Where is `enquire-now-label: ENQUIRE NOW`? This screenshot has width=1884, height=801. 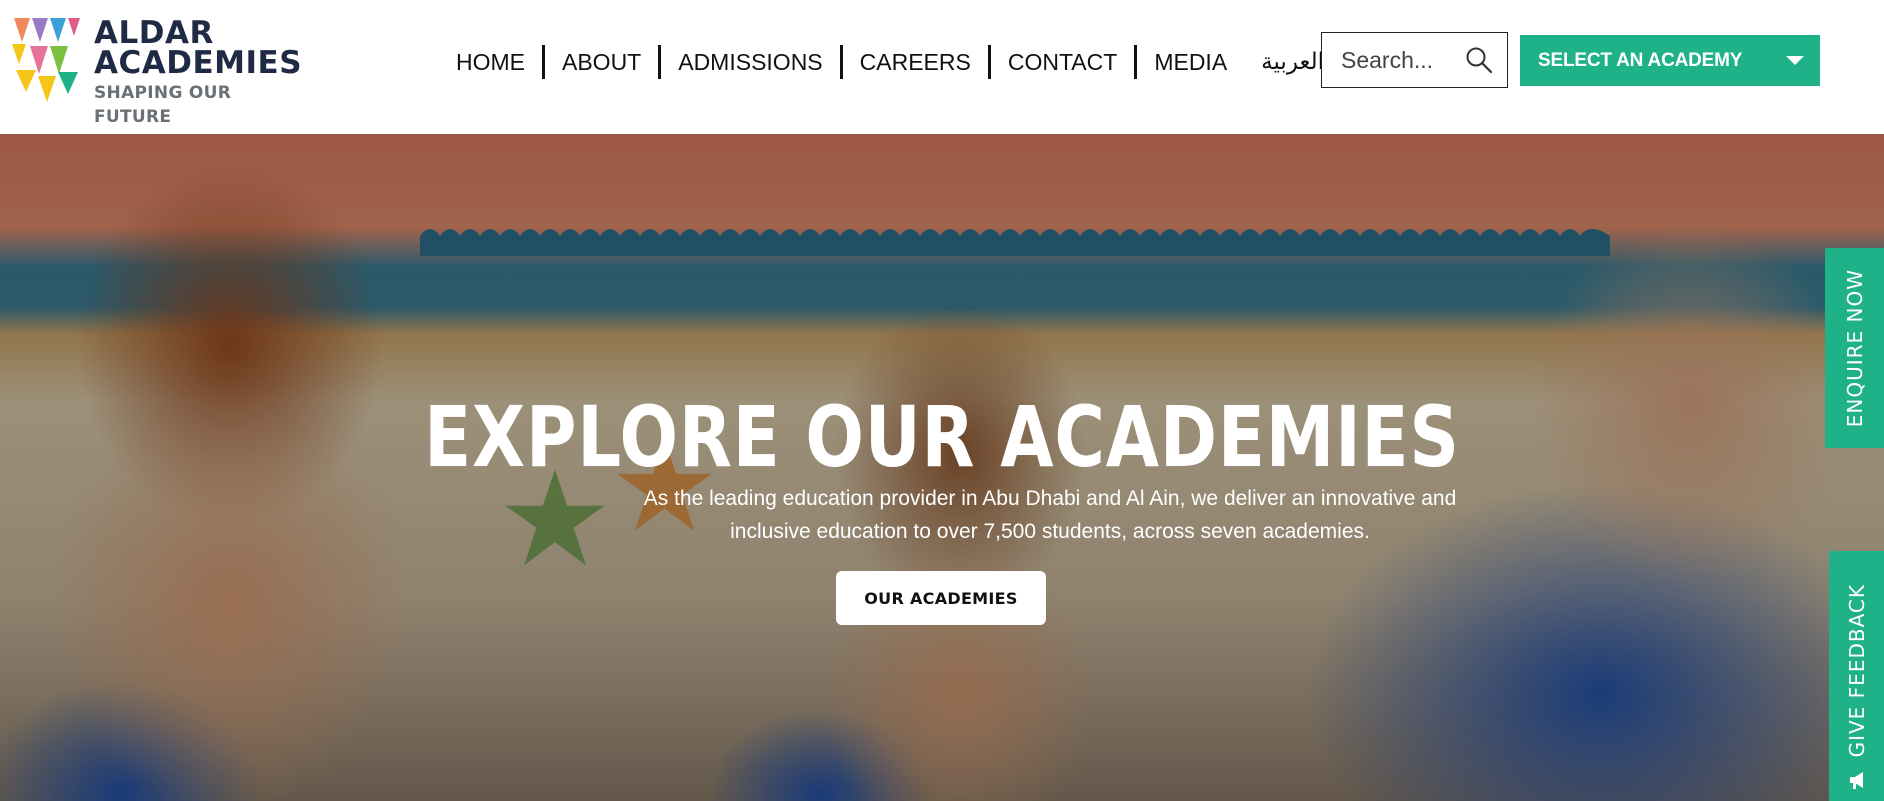
enquire-now-label: ENQUIRE NOW is located at coordinates (1854, 348).